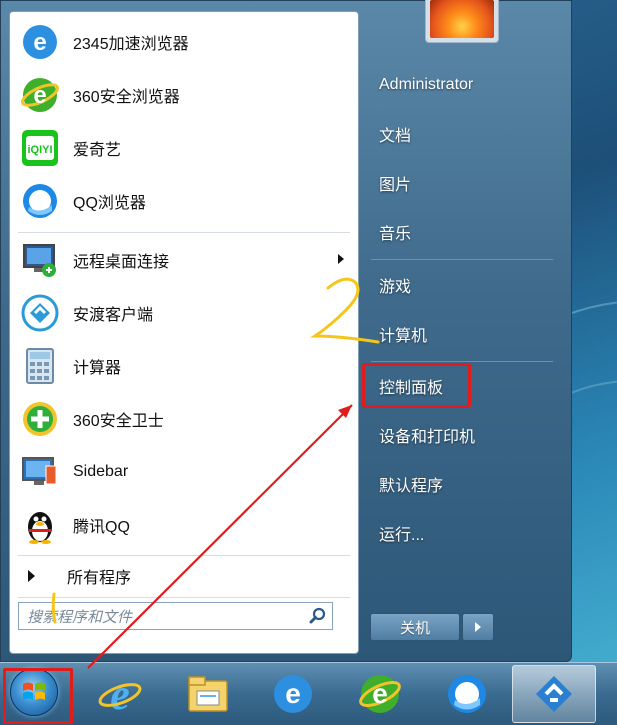  What do you see at coordinates (80, 617) in the screenshot?
I see `search-placeholder: 搜索程序和文件` at bounding box center [80, 617].